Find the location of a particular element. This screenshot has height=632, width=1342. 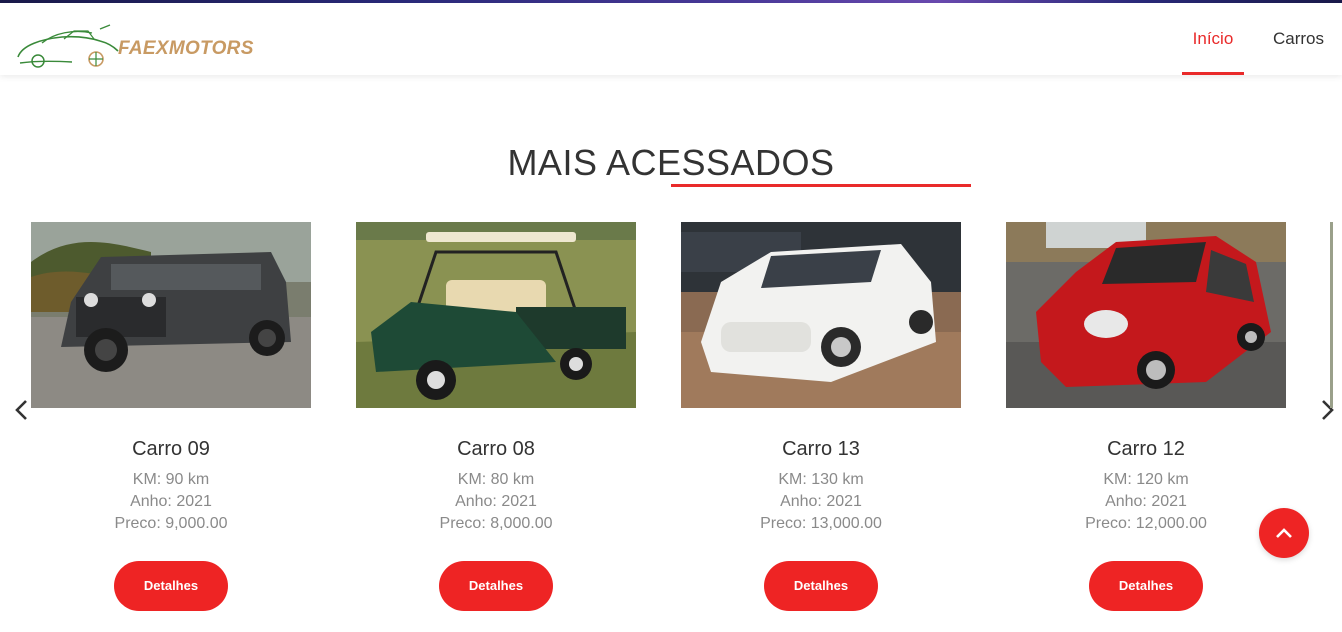

car-meta: KM: 120 km Anho: 2021 Preco: 12,000.00 is located at coordinates (1146, 502).